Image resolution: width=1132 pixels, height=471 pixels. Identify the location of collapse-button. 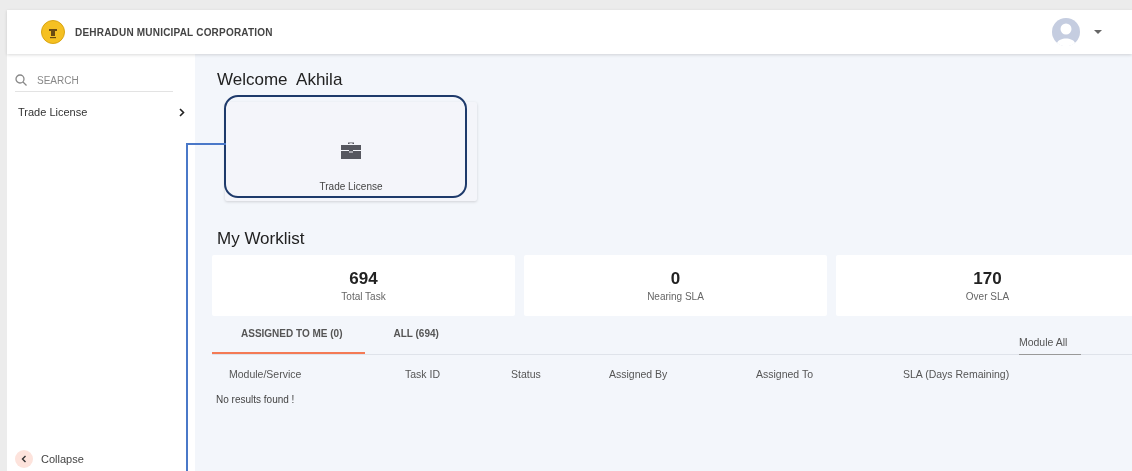
(24, 459).